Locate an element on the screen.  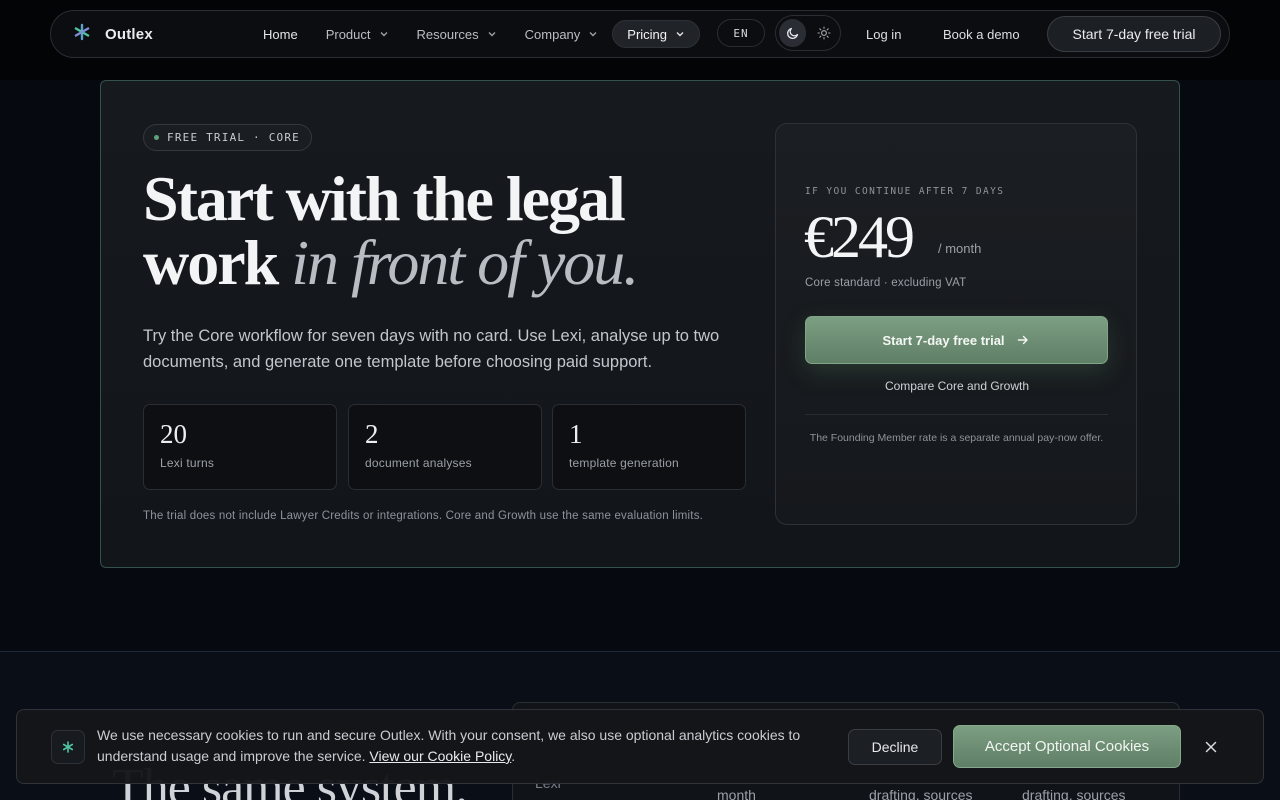
price-kicker: IF YOU CONTINUE AFTER 7 DAYS is located at coordinates (905, 191).